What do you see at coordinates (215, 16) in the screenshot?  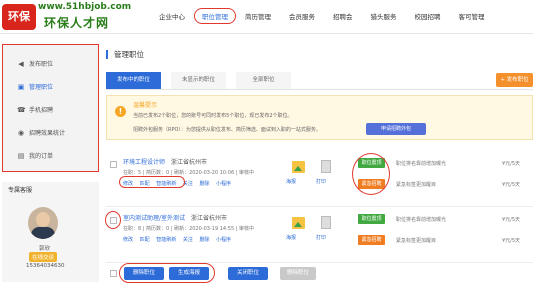 I see `nav-item-job-management: 职位管理` at bounding box center [215, 16].